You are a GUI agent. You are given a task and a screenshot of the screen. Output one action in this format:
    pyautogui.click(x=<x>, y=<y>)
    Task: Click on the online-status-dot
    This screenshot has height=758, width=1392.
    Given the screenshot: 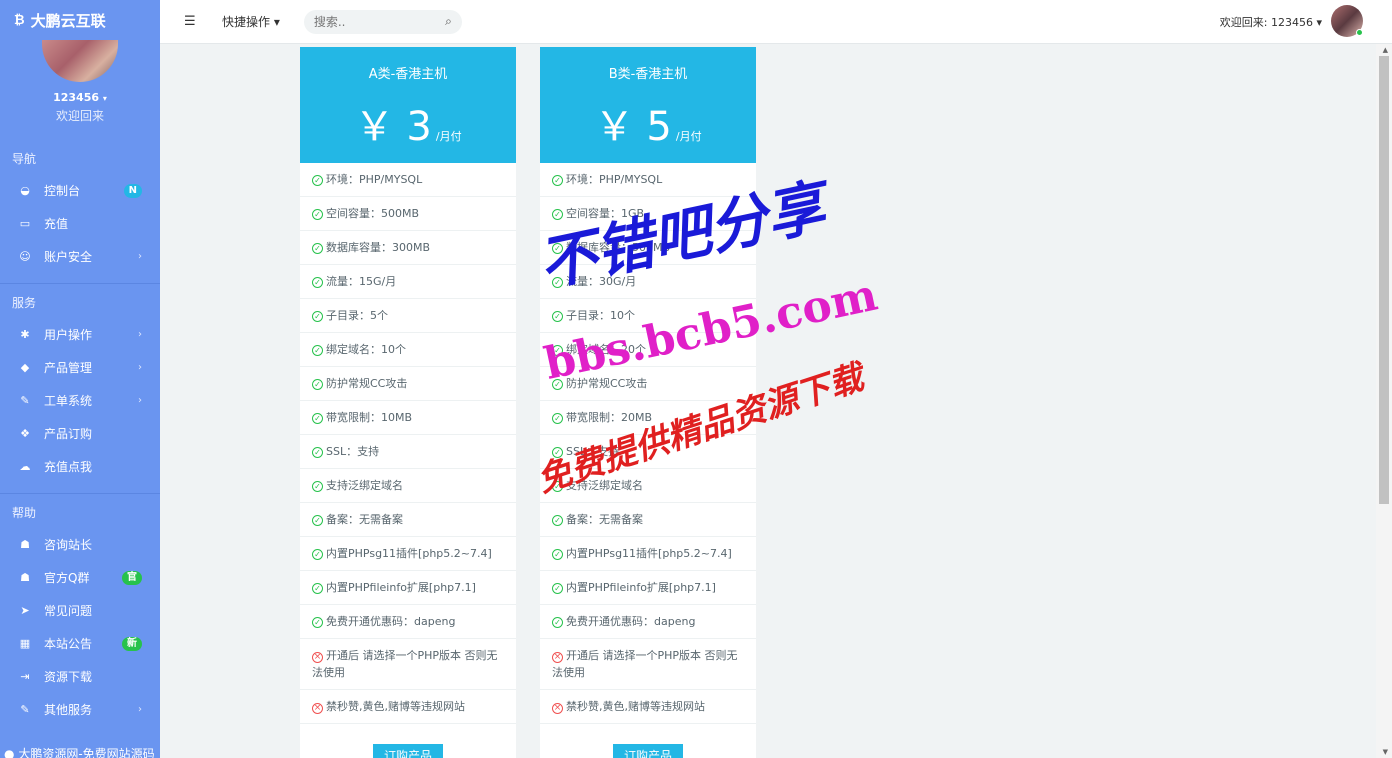 What is the action you would take?
    pyautogui.click(x=1359, y=32)
    